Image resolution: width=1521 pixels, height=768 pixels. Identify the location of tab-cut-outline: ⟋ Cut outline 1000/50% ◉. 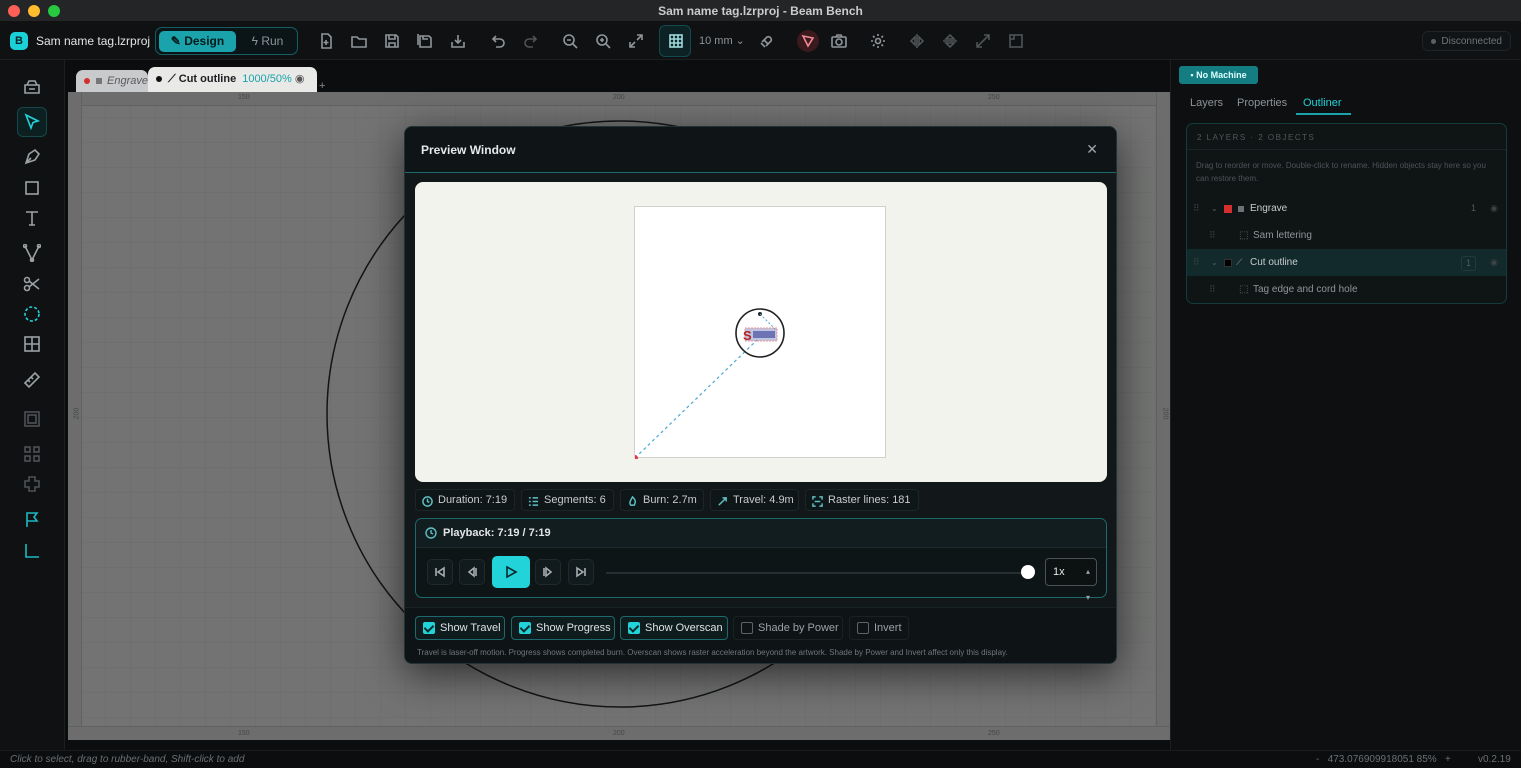
(232, 79).